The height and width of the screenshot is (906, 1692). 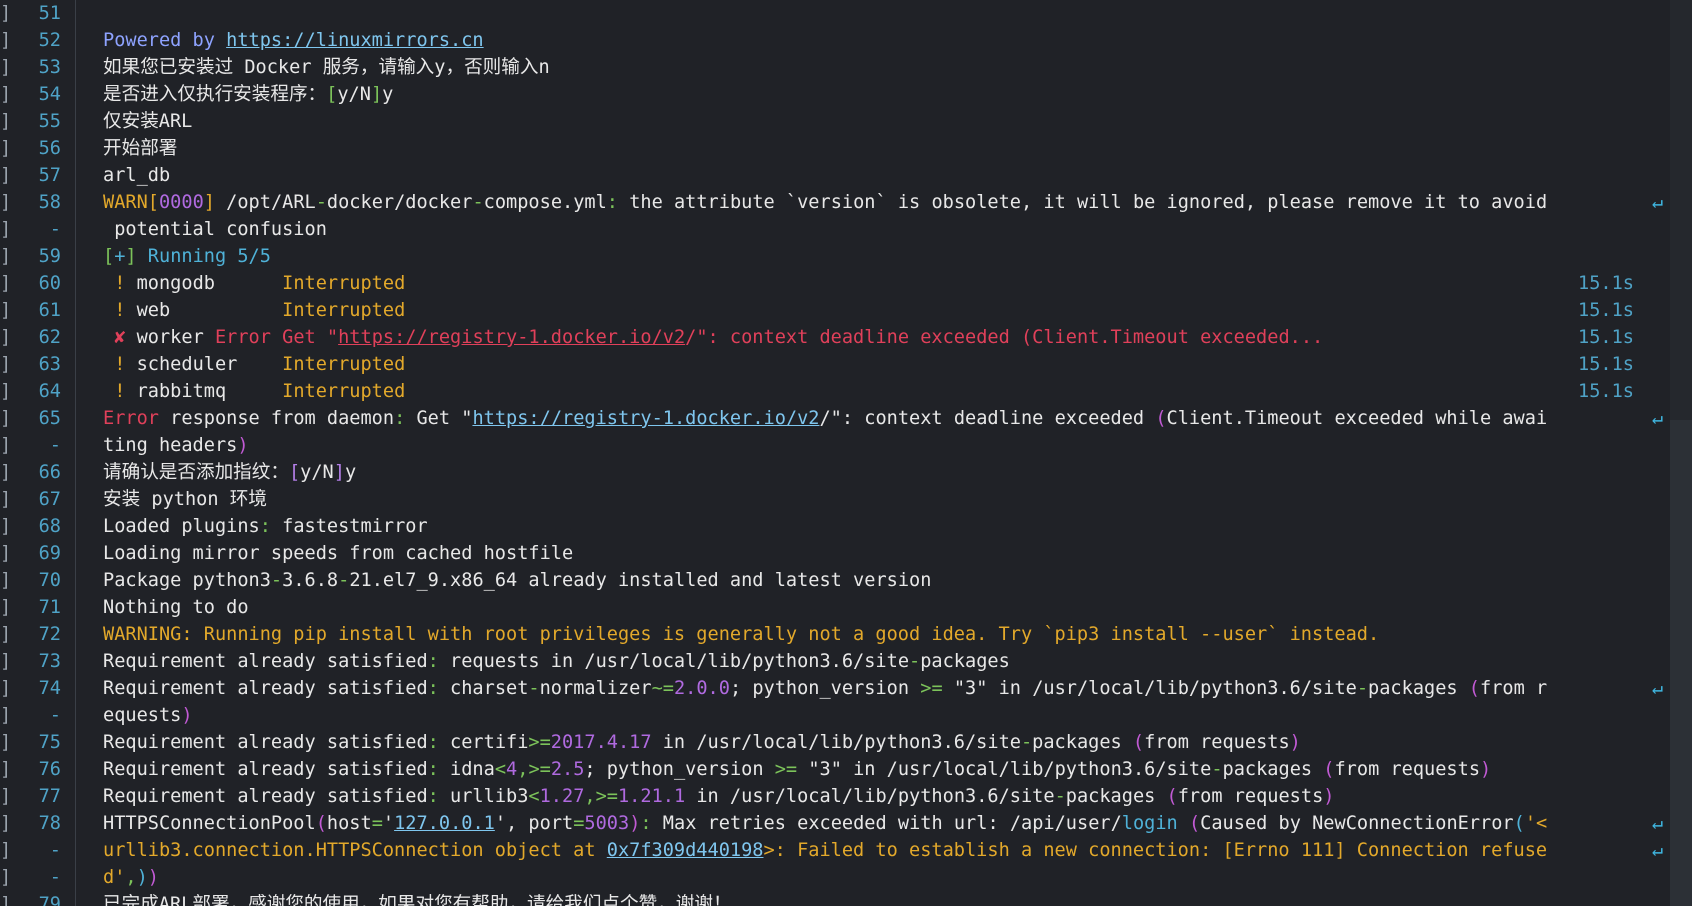 What do you see at coordinates (1357, 823) in the screenshot?
I see `text-segment: Caused by NewConnectionError` at bounding box center [1357, 823].